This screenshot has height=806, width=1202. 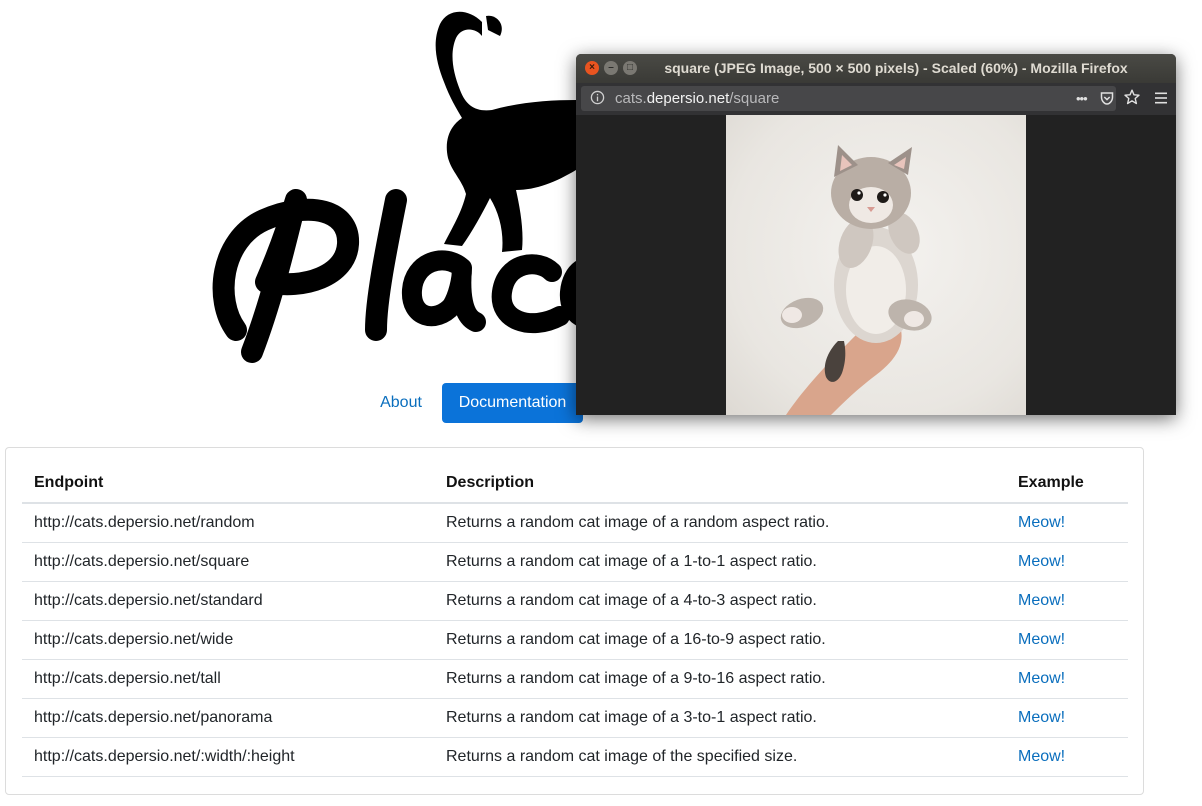 I want to click on endpoint-cell: http://cats.depersio.net/random, so click(x=228, y=523).